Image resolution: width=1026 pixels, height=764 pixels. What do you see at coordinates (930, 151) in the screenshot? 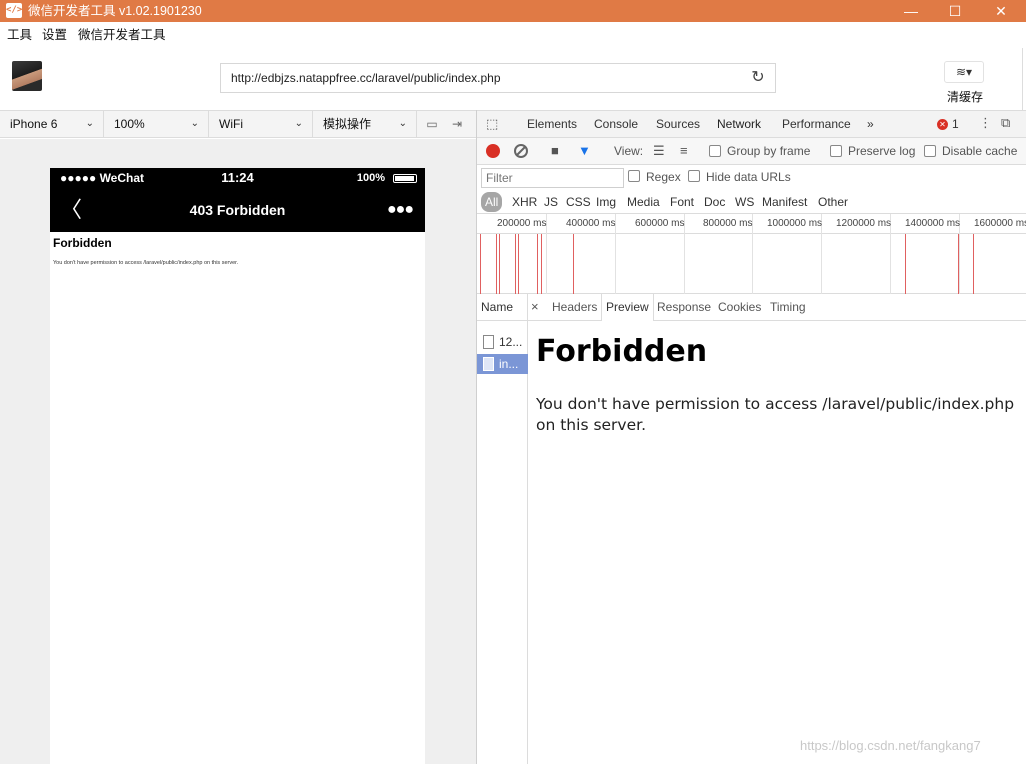
I see `disable-cache-checkbox` at bounding box center [930, 151].